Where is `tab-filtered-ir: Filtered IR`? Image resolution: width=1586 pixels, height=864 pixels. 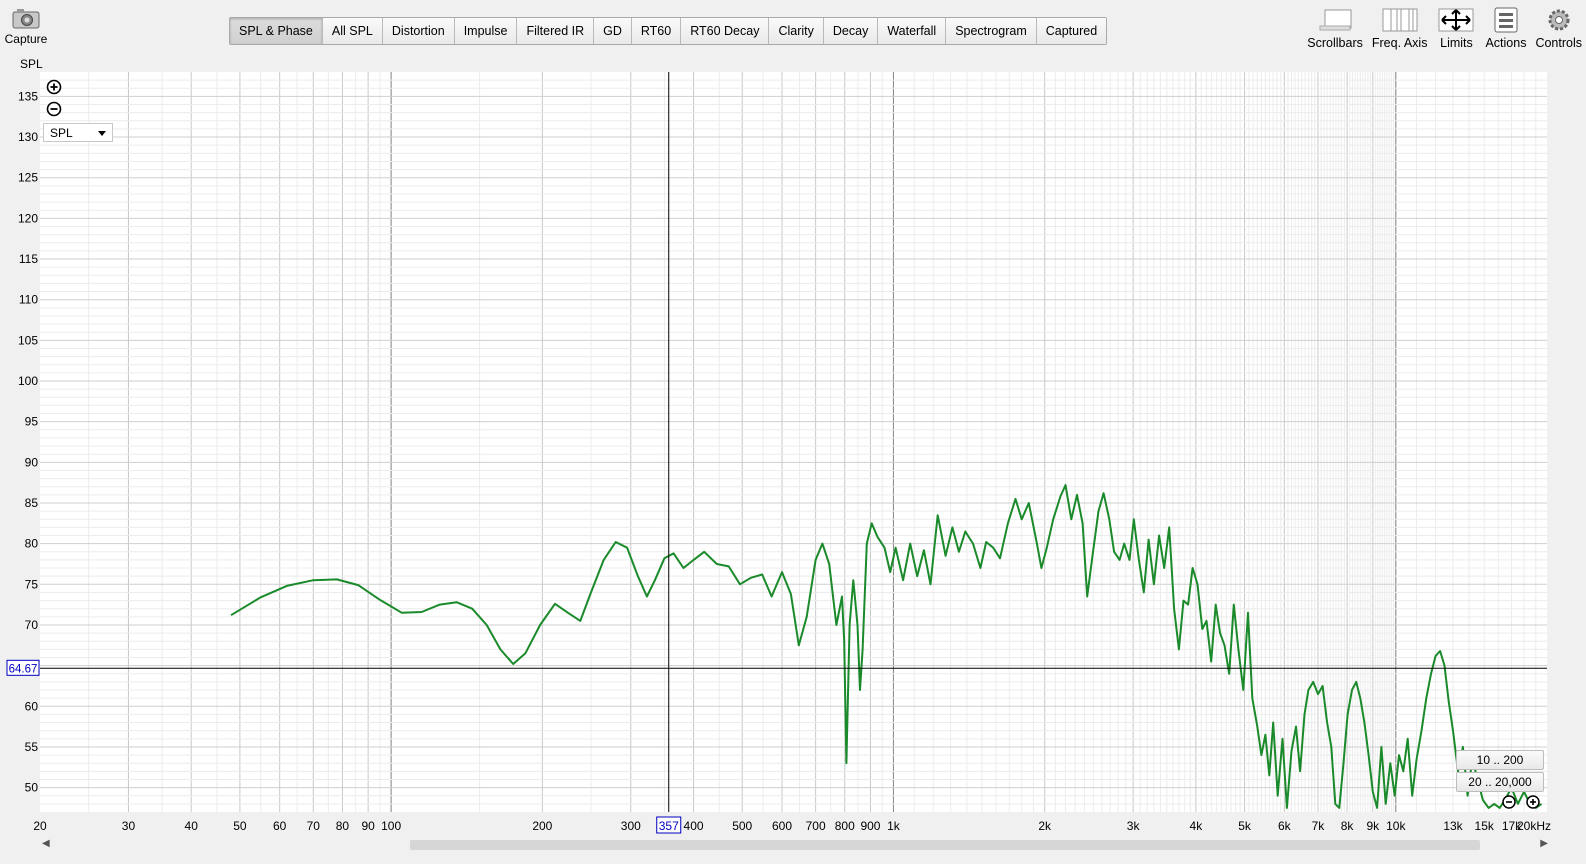 tab-filtered-ir: Filtered IR is located at coordinates (556, 31).